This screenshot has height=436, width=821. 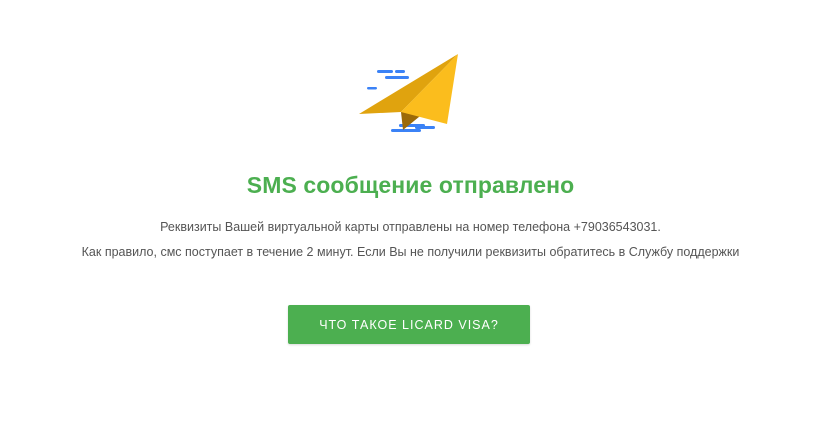 What do you see at coordinates (408, 93) in the screenshot?
I see `paper-plane-icon` at bounding box center [408, 93].